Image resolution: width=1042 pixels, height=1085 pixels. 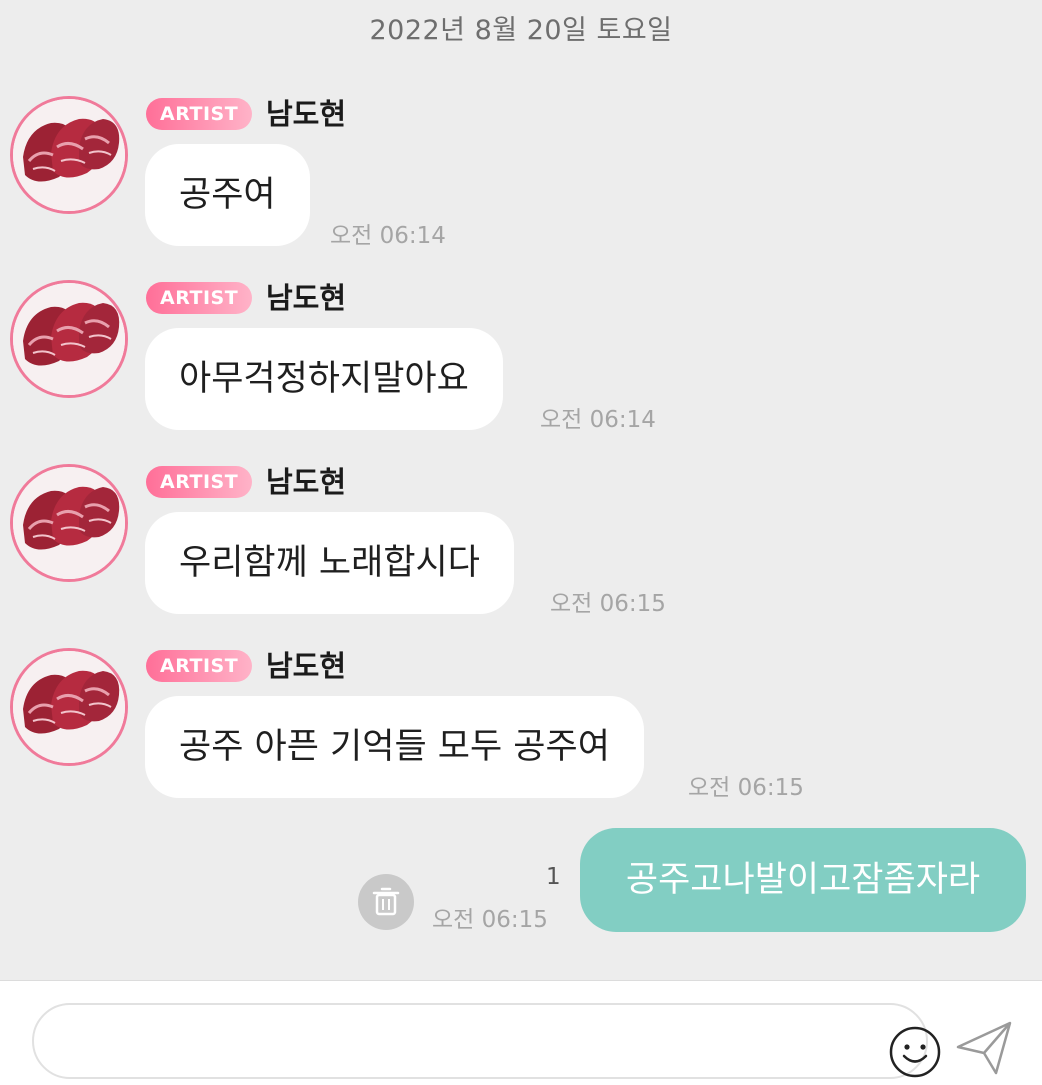 I want to click on my-message-row: 1 오전 06:15 공주고나발이고잠좀자라, so click(x=521, y=883).